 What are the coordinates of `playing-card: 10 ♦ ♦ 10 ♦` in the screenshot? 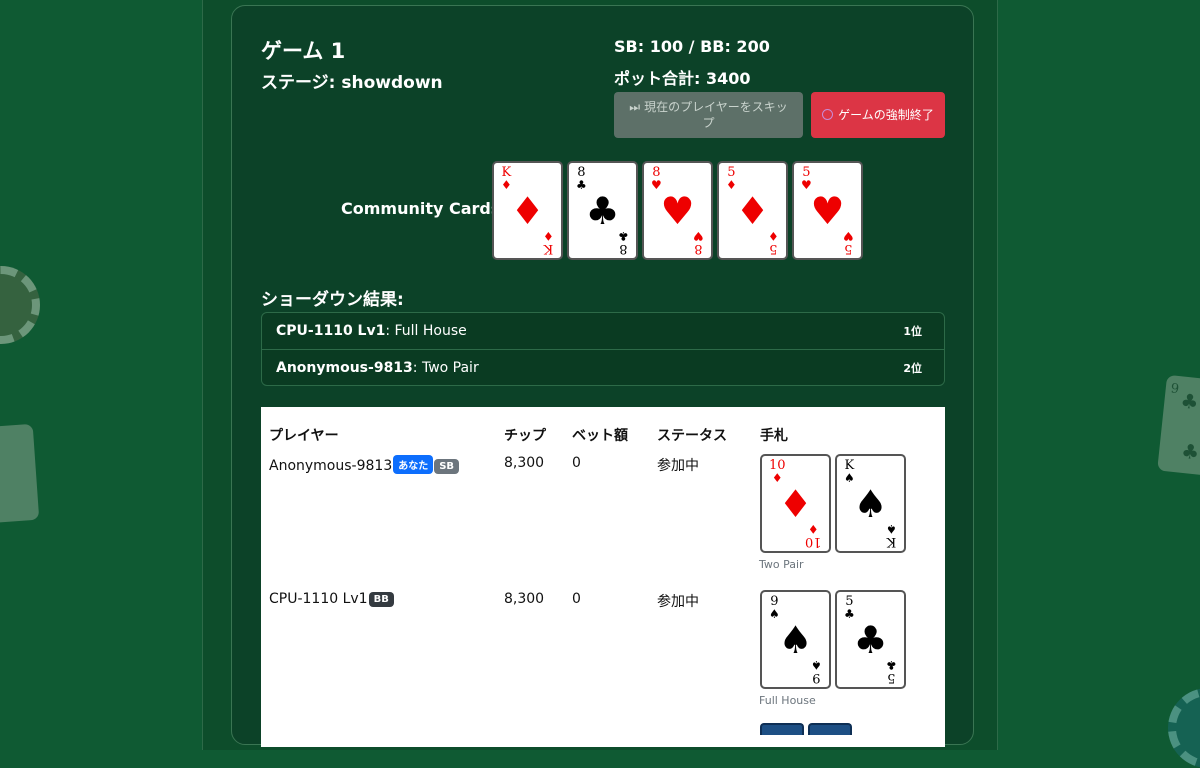 It's located at (795, 503).